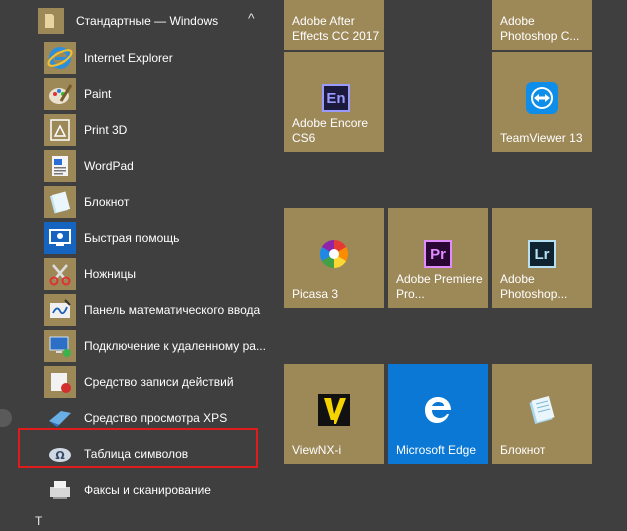 This screenshot has width=627, height=531. What do you see at coordinates (334, 254) in the screenshot?
I see `picasa-icon` at bounding box center [334, 254].